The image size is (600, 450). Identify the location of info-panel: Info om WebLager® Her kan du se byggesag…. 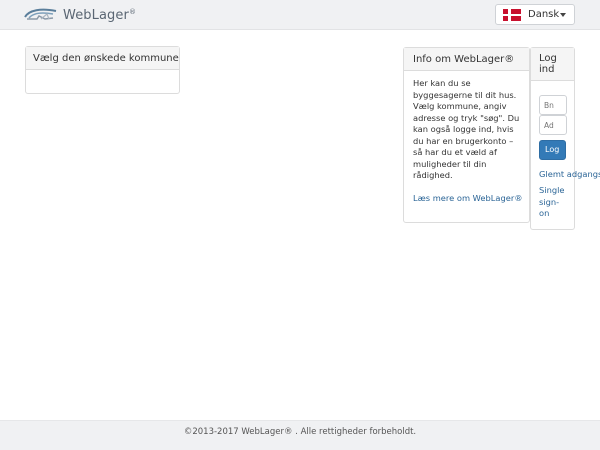
(466, 135).